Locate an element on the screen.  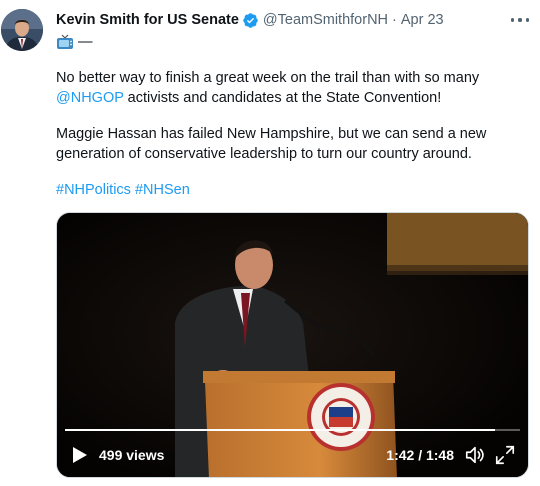
verified-badge-icon is located at coordinates (250, 20).